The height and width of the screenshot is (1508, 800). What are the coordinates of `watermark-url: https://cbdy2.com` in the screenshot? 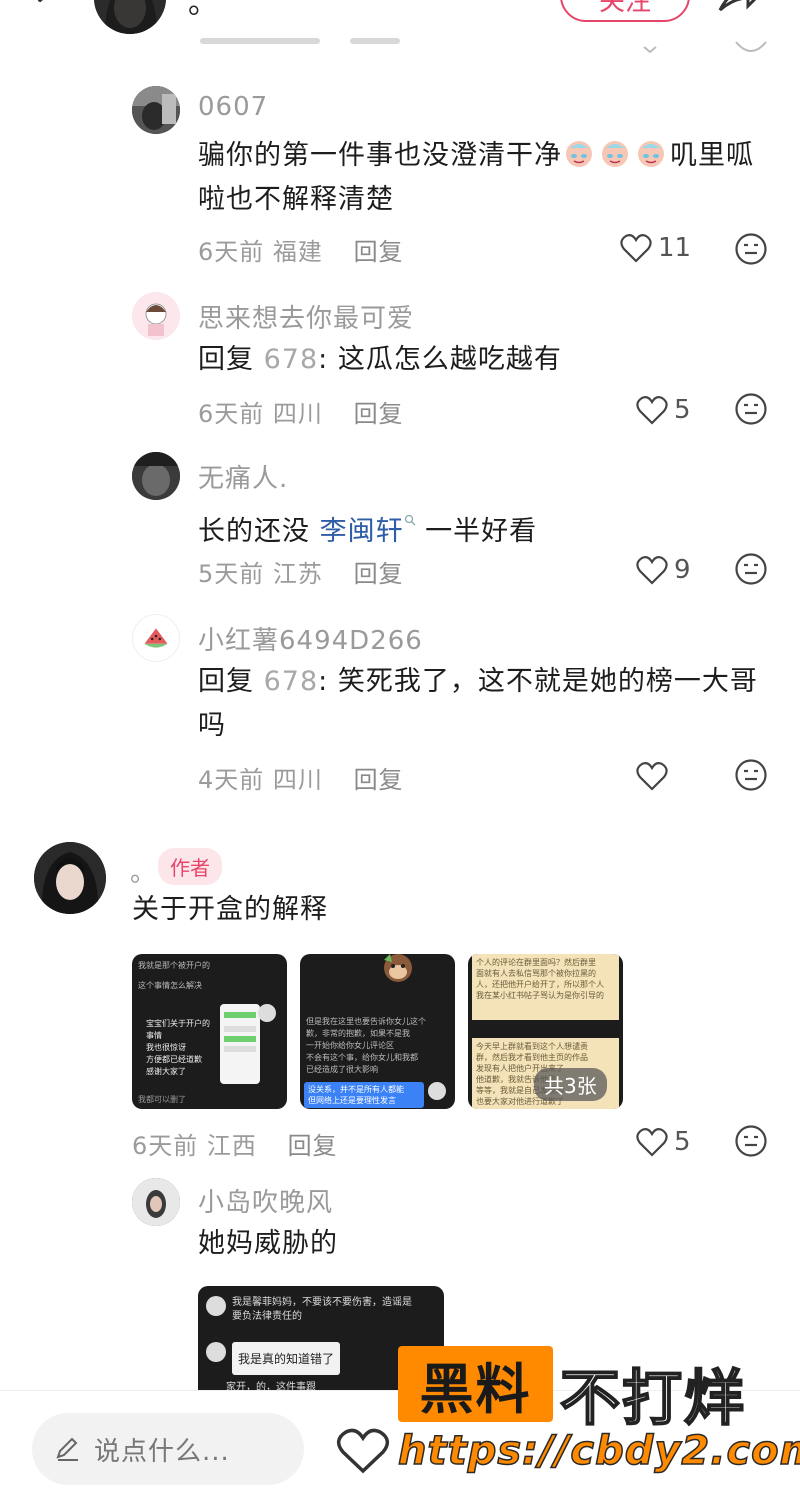 It's located at (598, 1451).